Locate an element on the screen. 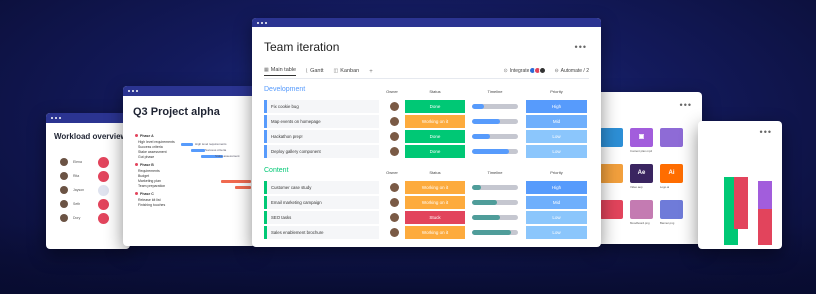 Image resolution: width=816 pixels, height=294 pixels. item-name: SEO tasks is located at coordinates (321, 217).